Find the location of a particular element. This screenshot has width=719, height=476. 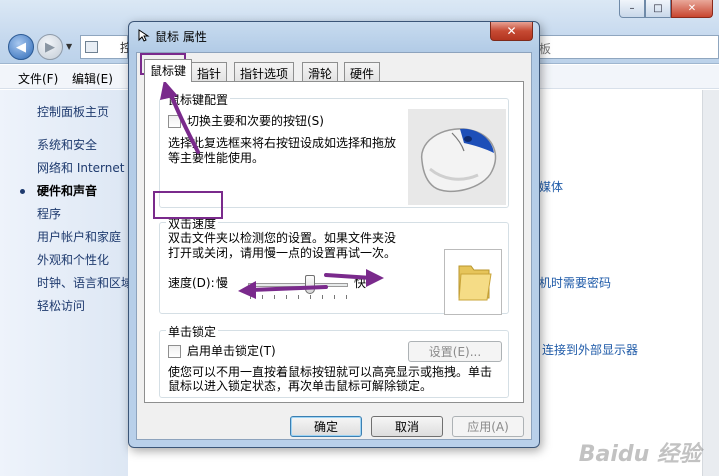

speed-slow-label: 慢 is located at coordinates (222, 283).